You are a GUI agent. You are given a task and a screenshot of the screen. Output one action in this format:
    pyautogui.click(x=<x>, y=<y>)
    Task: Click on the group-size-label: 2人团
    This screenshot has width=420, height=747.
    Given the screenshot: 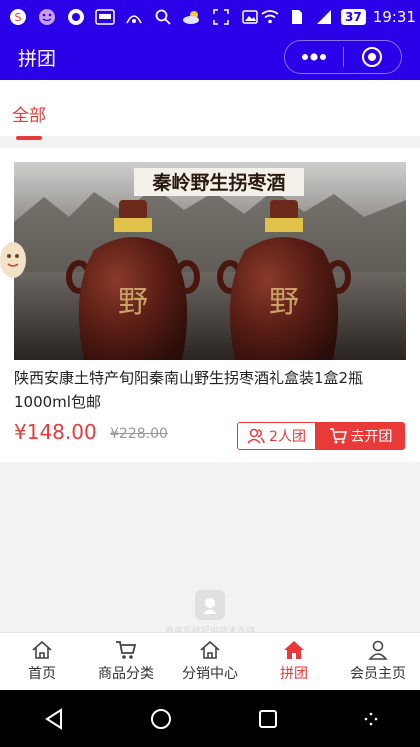 What is the action you would take?
    pyautogui.click(x=287, y=437)
    